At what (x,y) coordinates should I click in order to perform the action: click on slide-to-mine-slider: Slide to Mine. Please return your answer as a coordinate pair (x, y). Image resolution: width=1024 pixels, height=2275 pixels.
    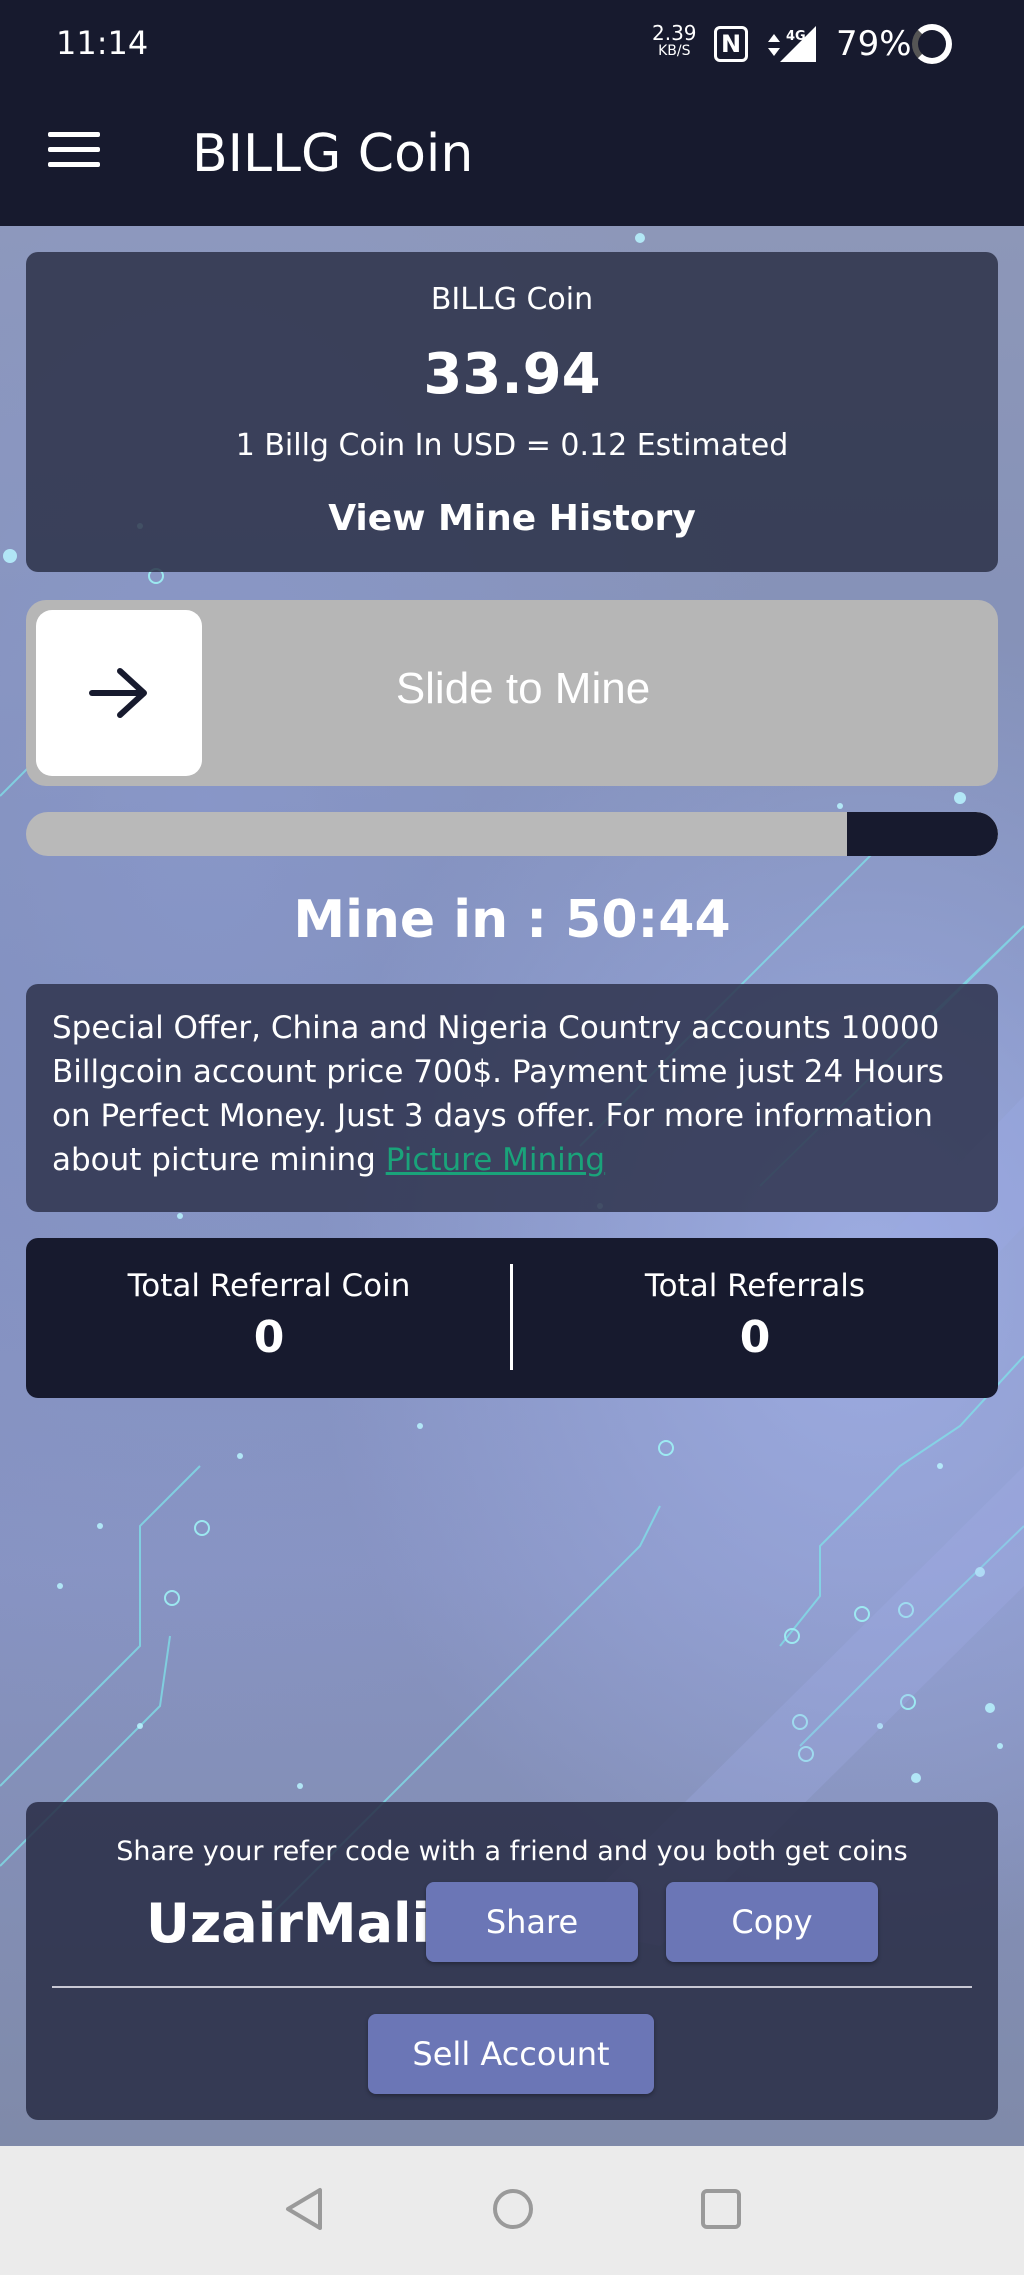
    Looking at the image, I should click on (512, 693).